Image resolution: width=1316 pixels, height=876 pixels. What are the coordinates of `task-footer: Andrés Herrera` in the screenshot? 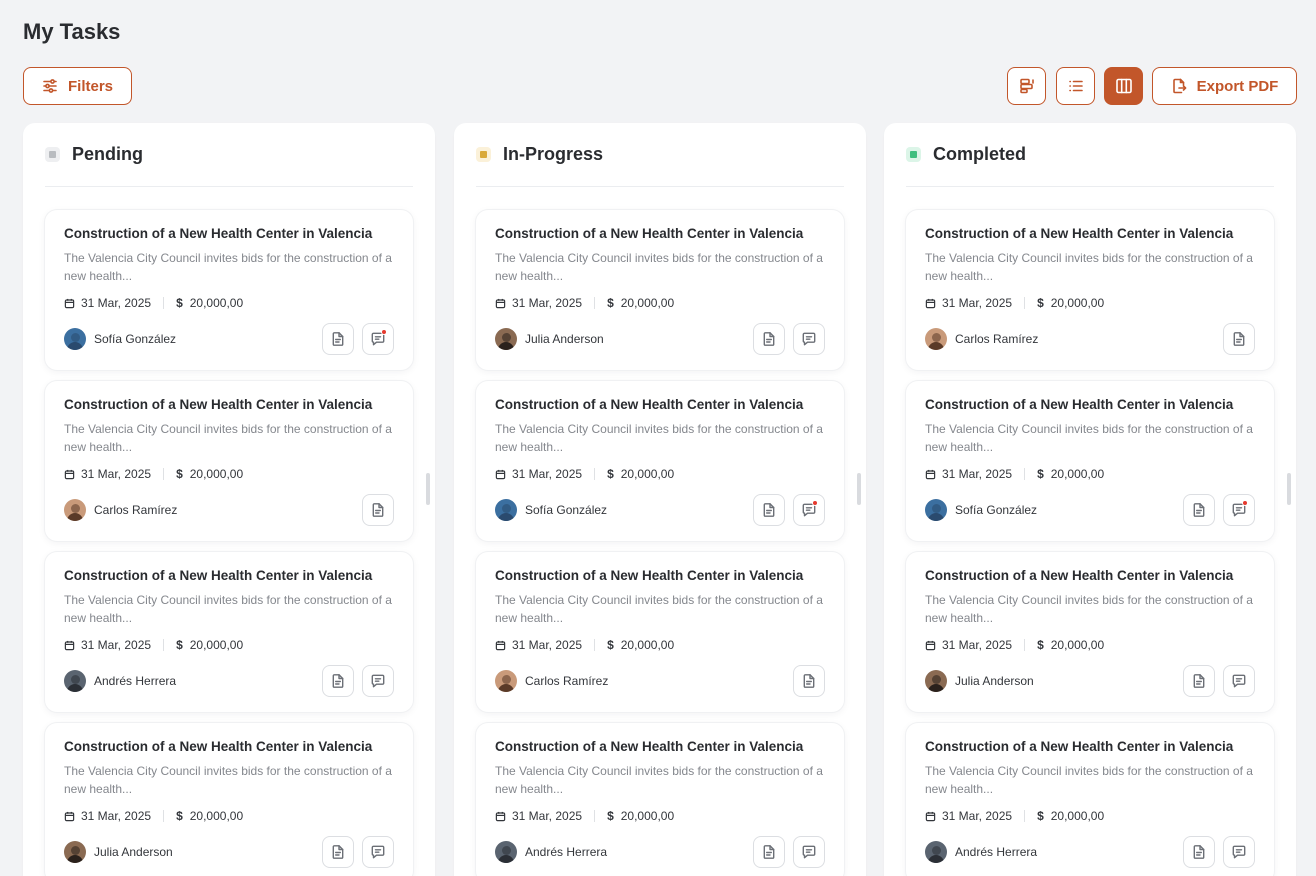 It's located at (229, 681).